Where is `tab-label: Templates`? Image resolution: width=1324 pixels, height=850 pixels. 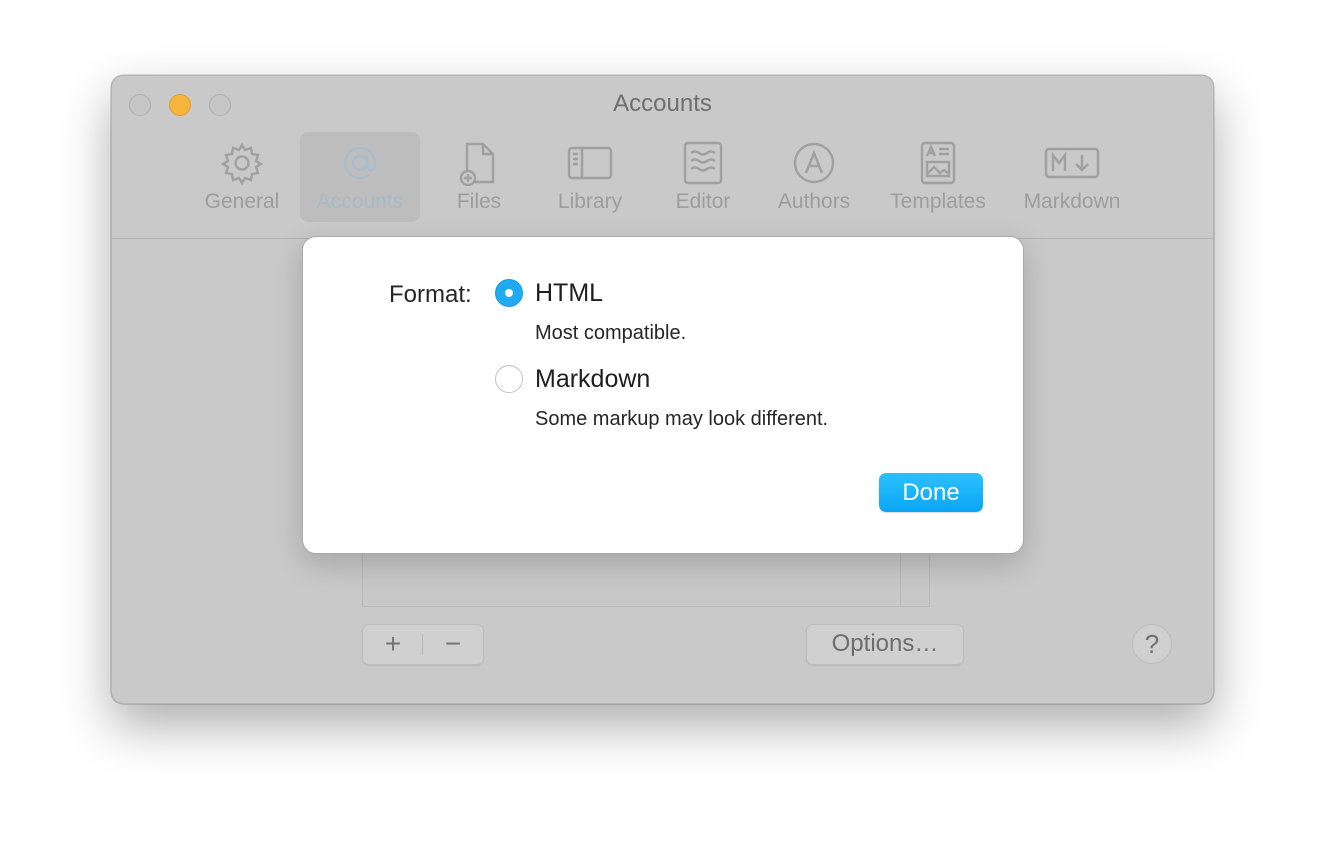
tab-label: Templates is located at coordinates (938, 201).